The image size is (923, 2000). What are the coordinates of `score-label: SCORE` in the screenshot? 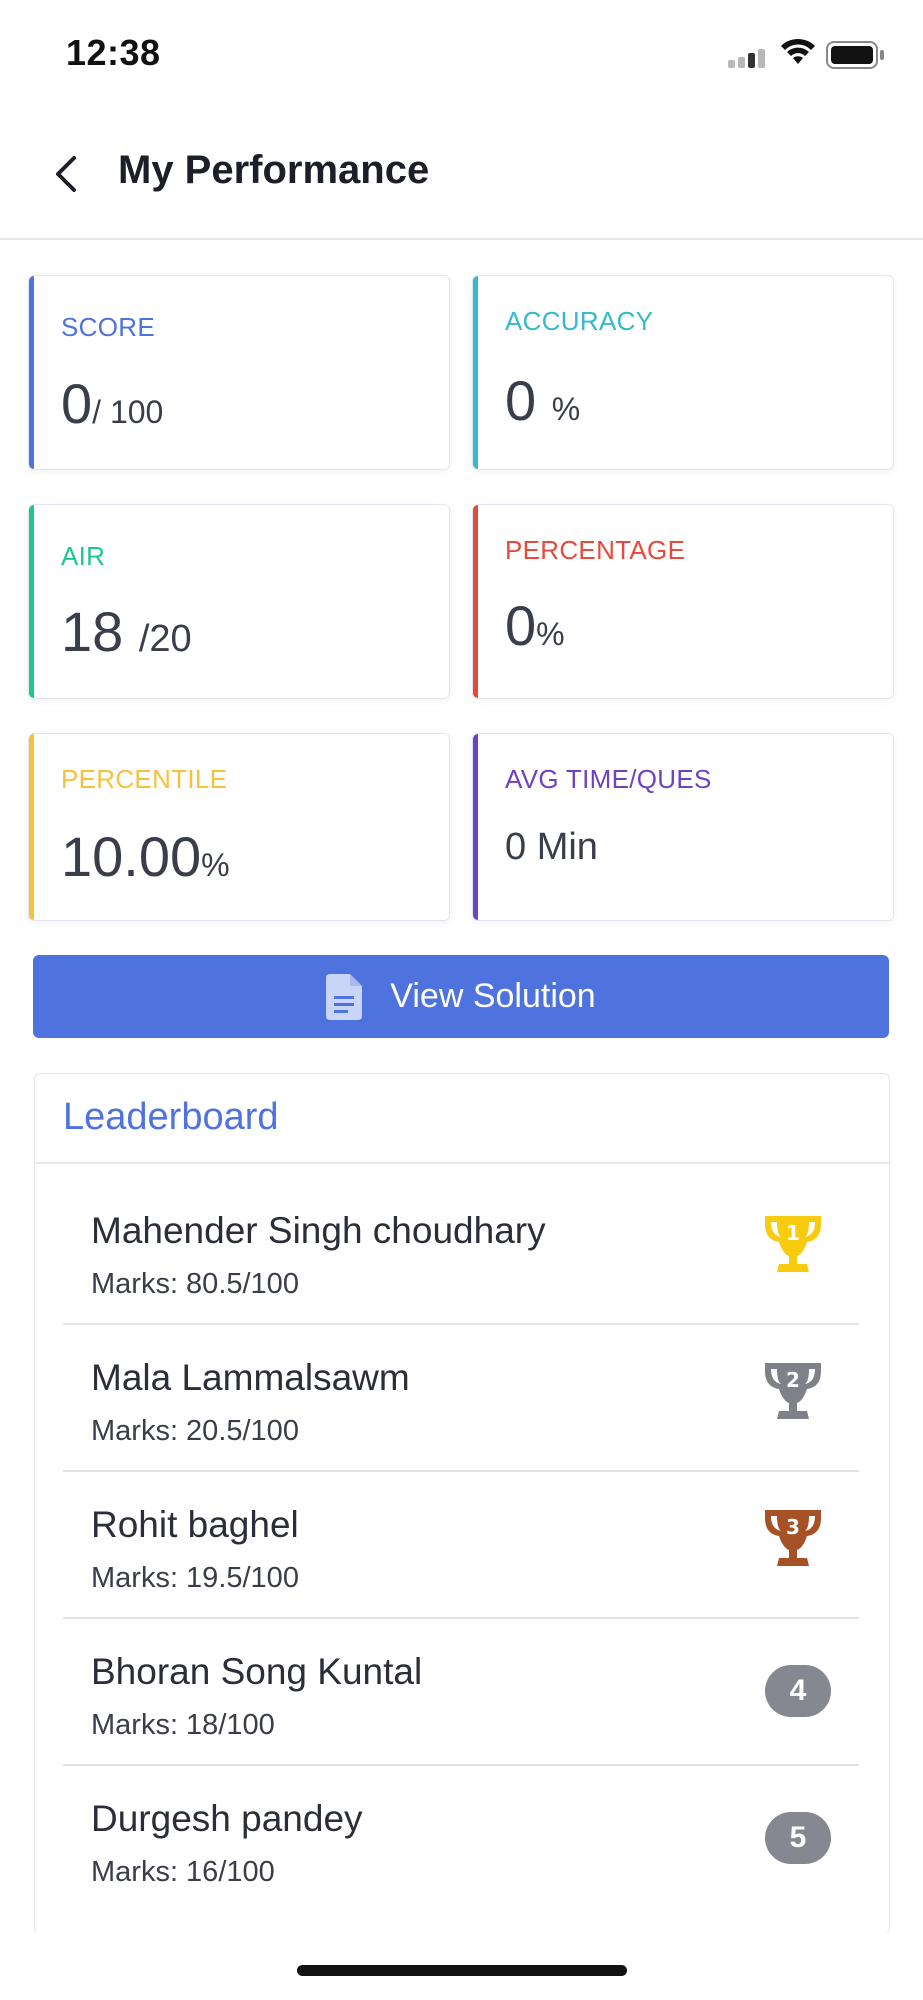 It's located at (108, 327).